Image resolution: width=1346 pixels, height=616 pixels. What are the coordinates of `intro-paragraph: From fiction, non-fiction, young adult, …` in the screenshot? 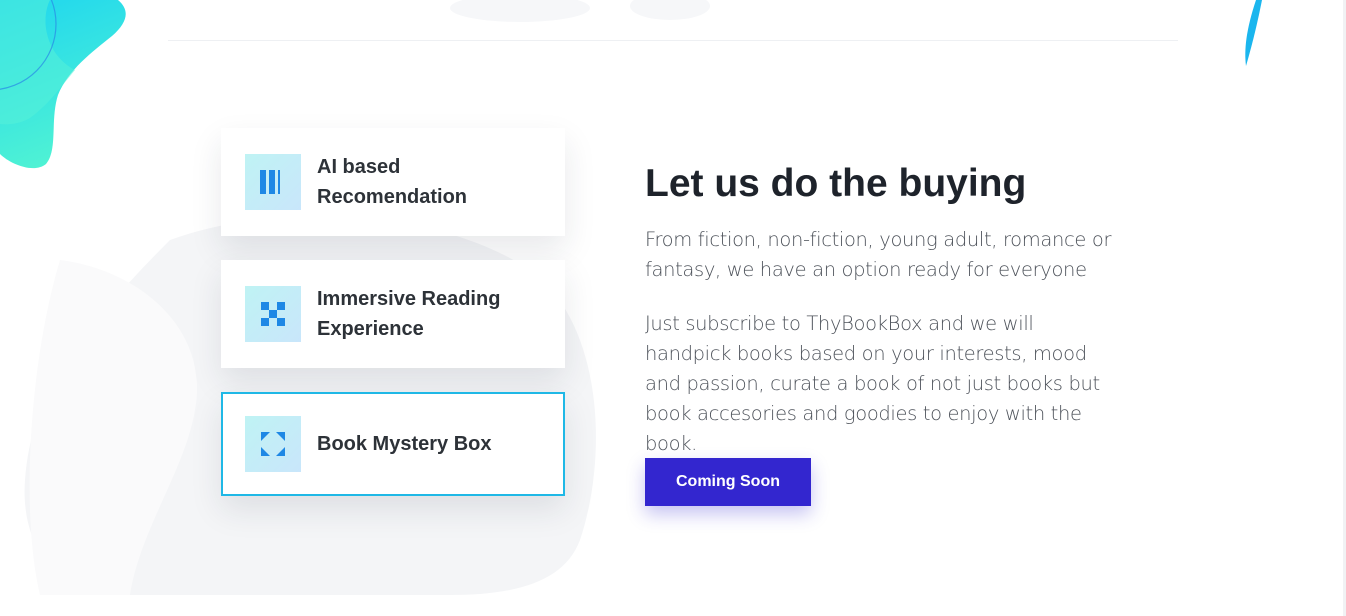 It's located at (878, 254).